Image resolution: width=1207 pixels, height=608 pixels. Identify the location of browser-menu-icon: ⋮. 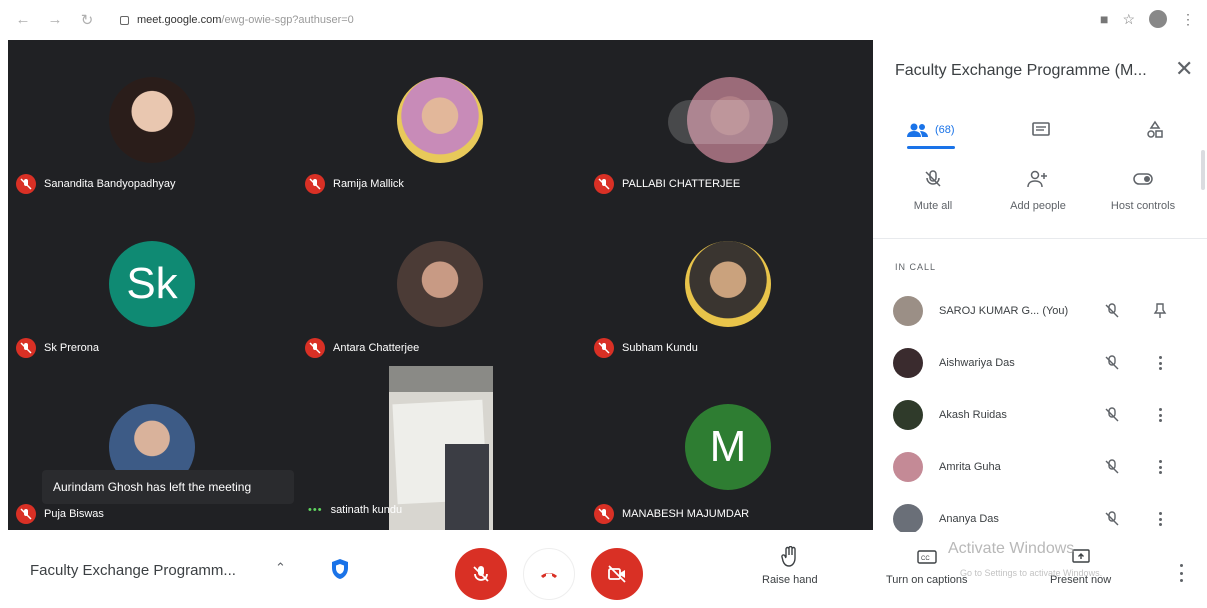
(1188, 19).